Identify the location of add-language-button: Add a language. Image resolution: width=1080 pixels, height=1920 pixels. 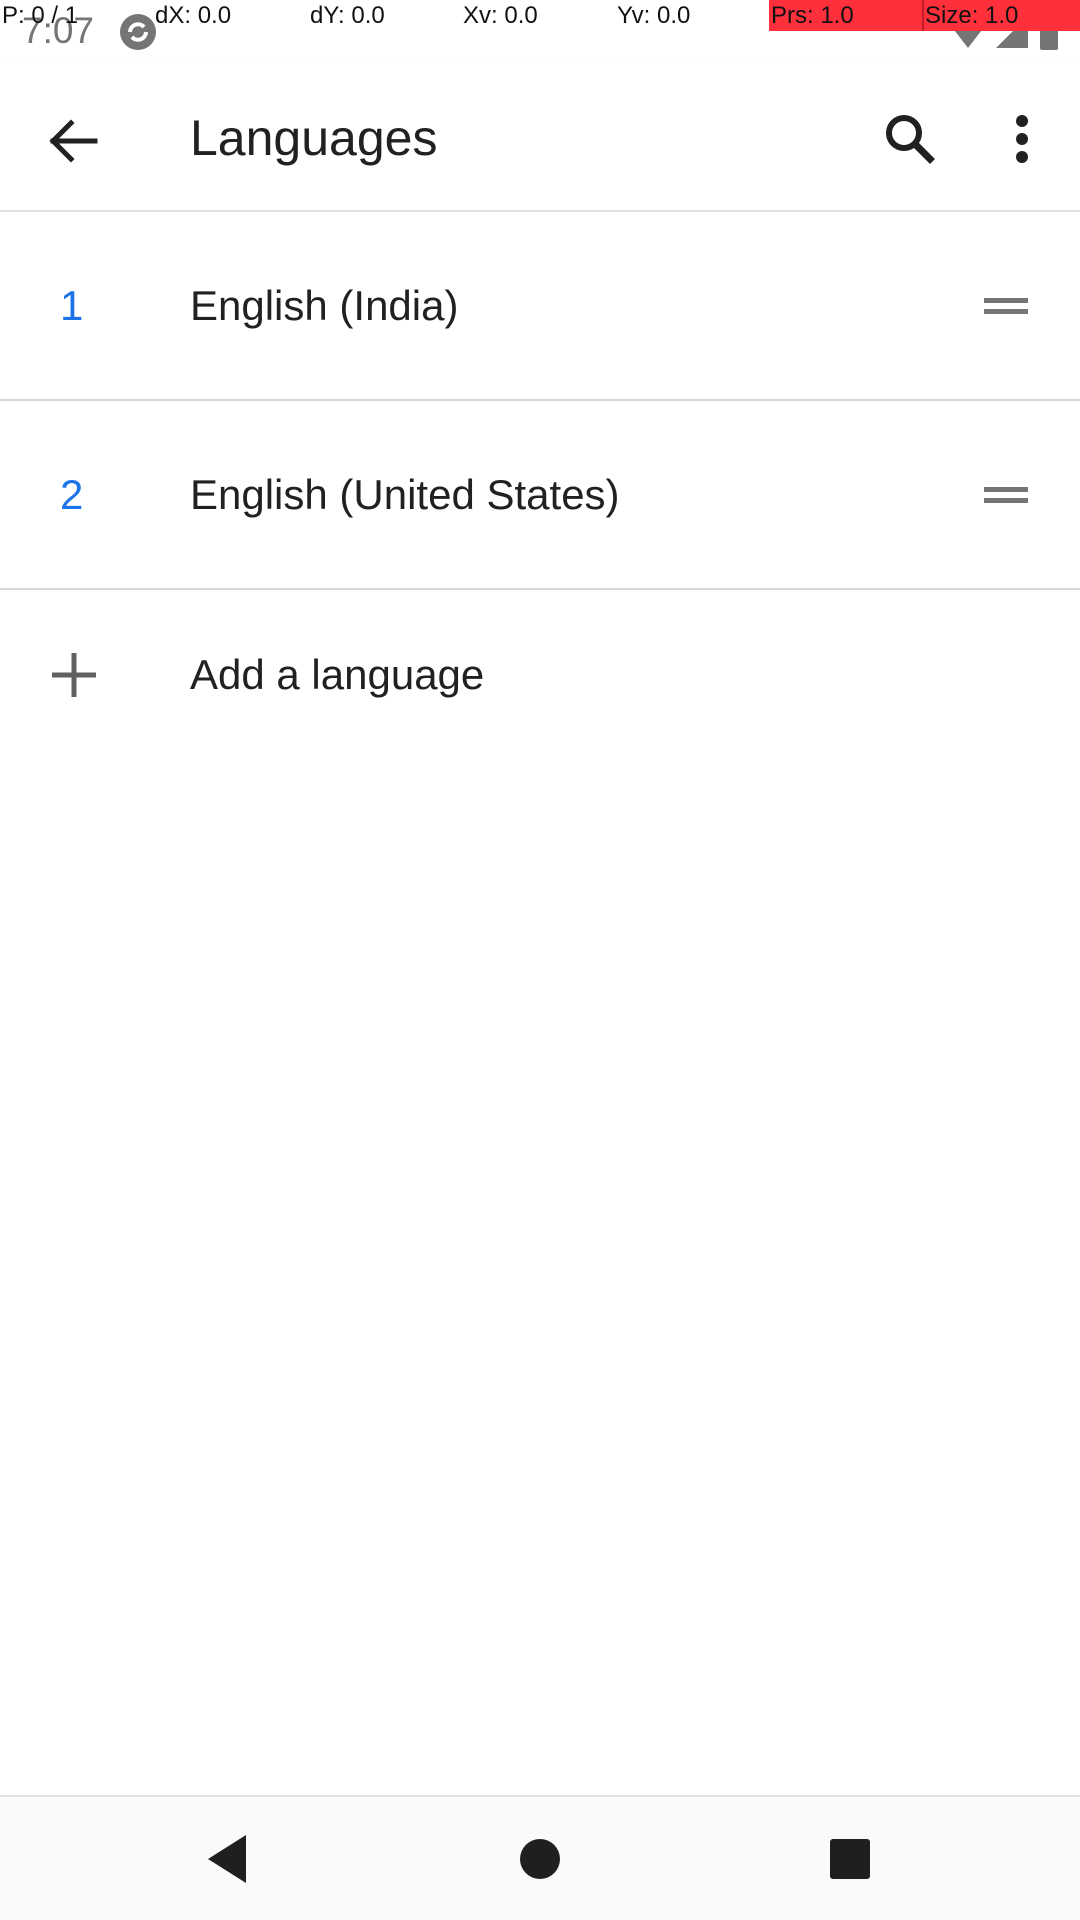
(540, 682).